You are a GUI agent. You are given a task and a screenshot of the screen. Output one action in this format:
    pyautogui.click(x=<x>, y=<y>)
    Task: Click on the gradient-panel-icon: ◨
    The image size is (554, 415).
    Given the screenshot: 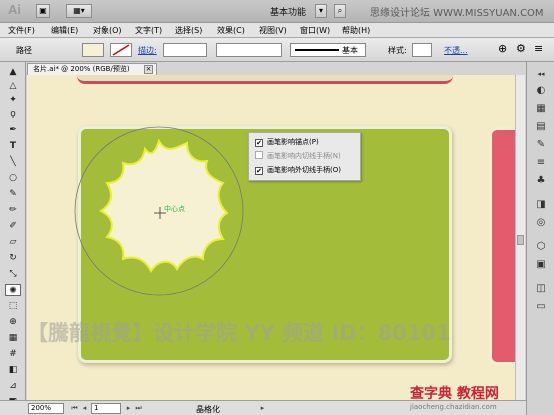 What is the action you would take?
    pyautogui.click(x=541, y=204)
    